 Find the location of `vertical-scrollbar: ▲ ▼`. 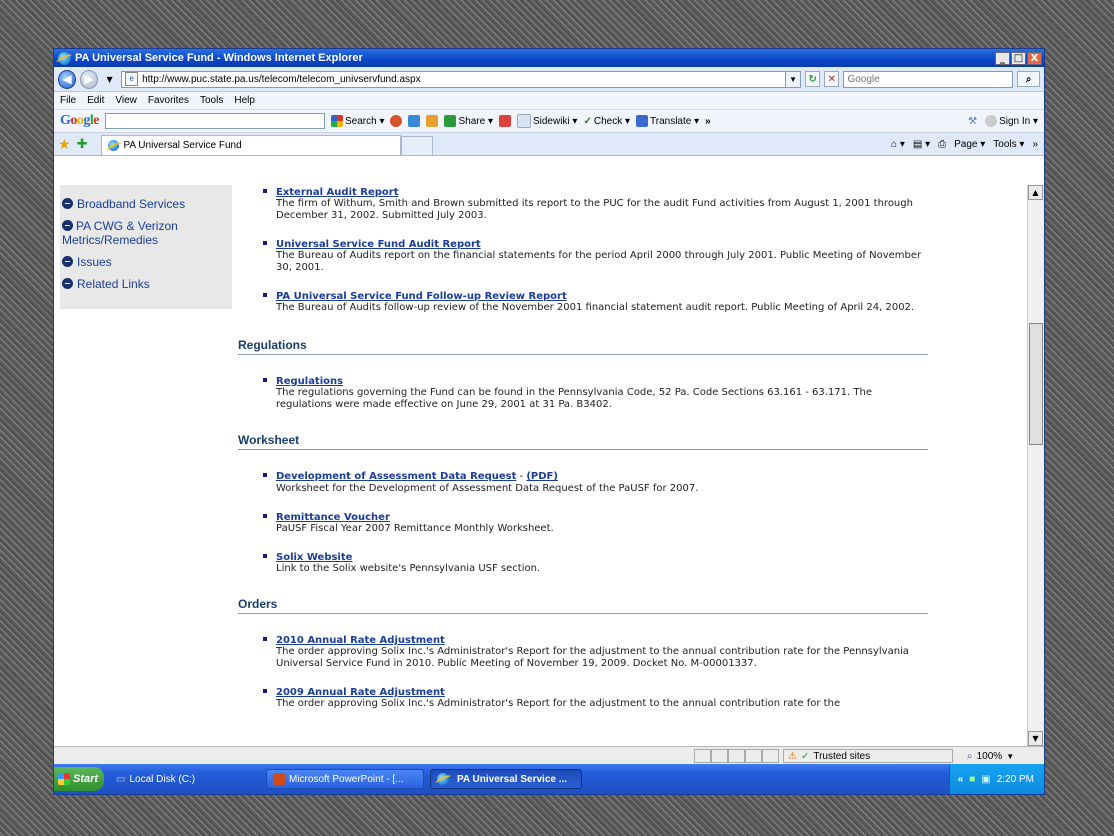

vertical-scrollbar: ▲ ▼ is located at coordinates (1035, 465).